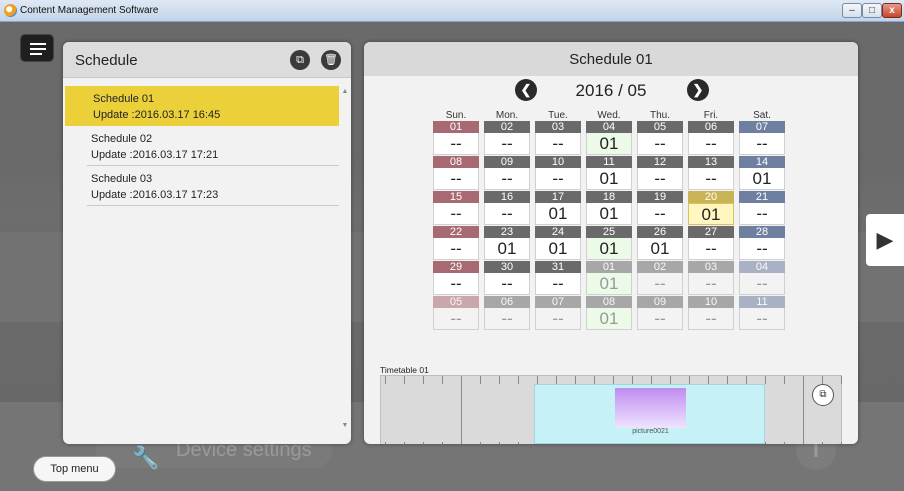  Describe the element at coordinates (762, 197) in the screenshot. I see `calendar-day-number: 21` at that location.